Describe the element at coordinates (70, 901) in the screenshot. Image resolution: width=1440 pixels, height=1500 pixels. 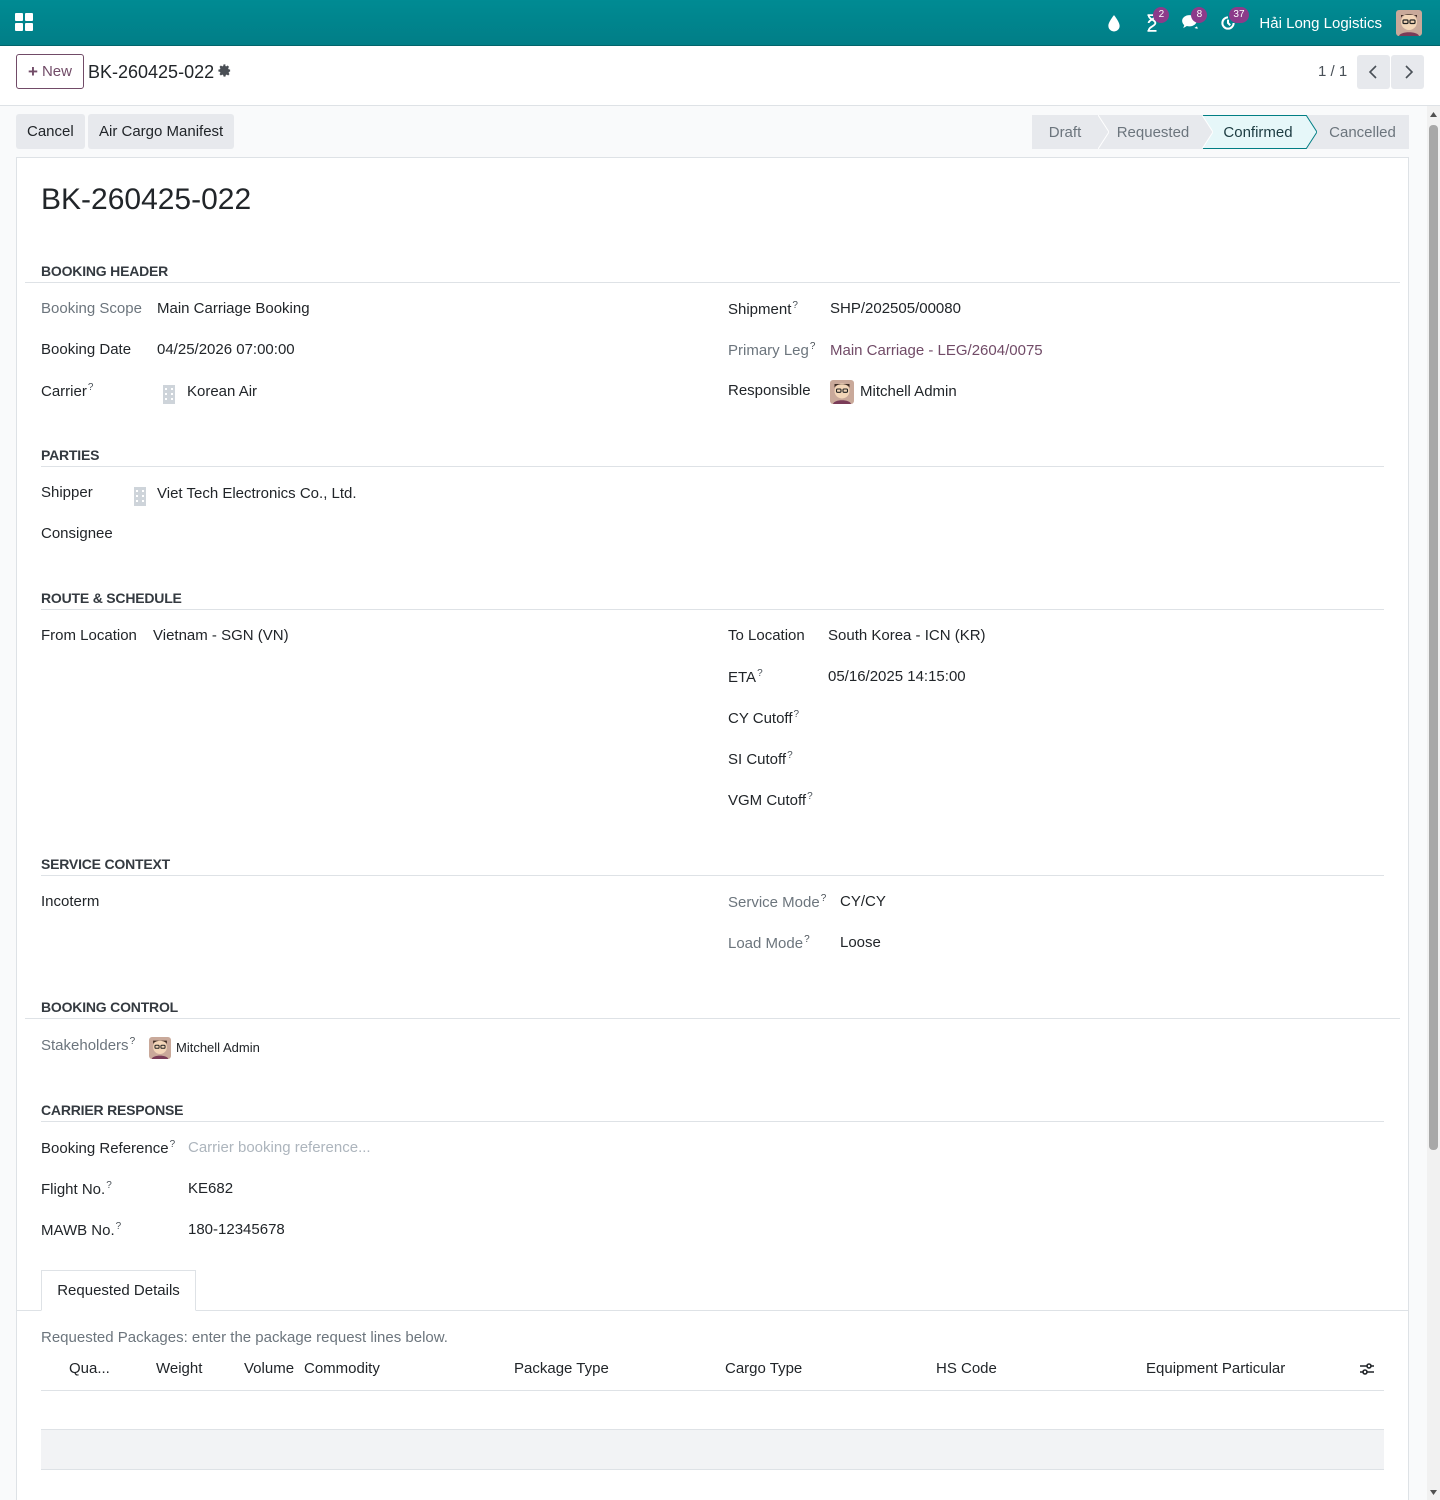
I see `incoterm-label: Incoterm` at that location.